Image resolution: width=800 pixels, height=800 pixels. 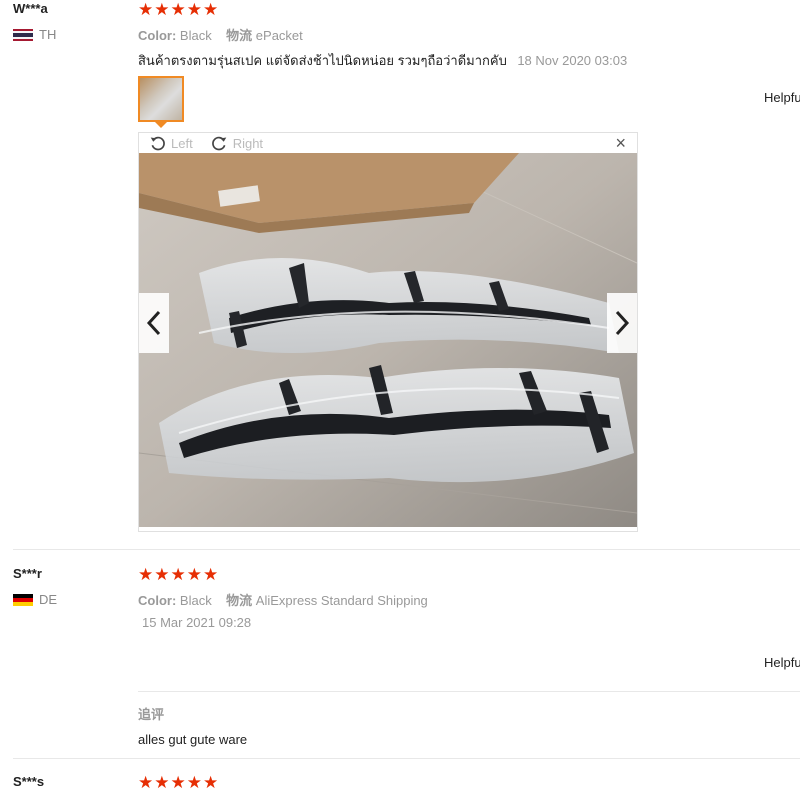 What do you see at coordinates (157, 143) in the screenshot?
I see `rotate-left-icon` at bounding box center [157, 143].